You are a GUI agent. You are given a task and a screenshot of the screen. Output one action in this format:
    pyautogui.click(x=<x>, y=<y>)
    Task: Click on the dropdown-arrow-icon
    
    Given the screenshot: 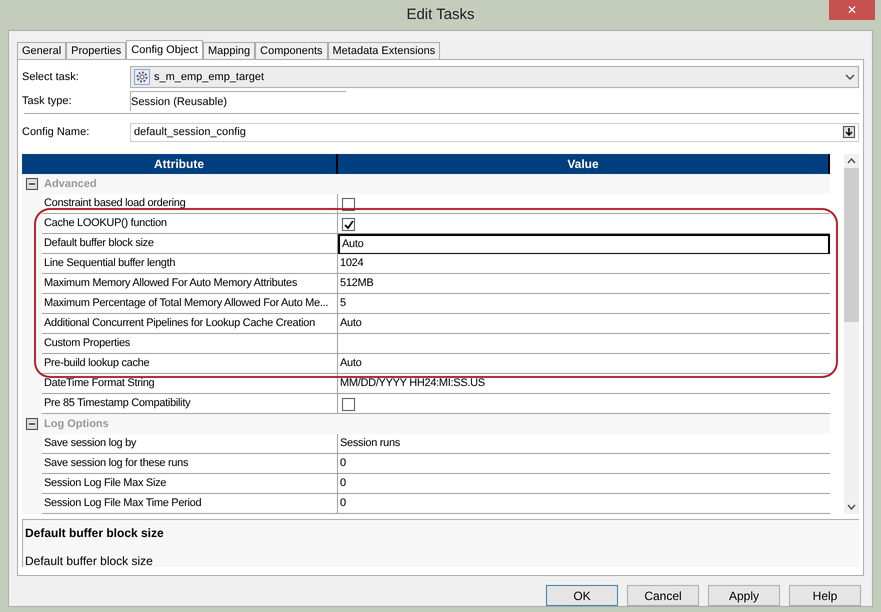 What is the action you would take?
    pyautogui.click(x=849, y=132)
    